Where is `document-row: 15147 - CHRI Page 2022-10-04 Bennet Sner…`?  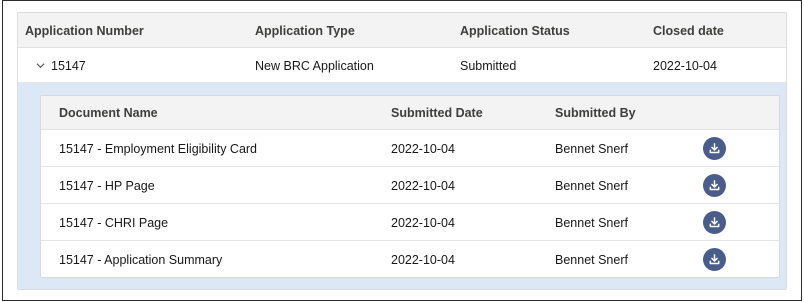
document-row: 15147 - CHRI Page 2022-10-04 Bennet Sner… is located at coordinates (410, 222).